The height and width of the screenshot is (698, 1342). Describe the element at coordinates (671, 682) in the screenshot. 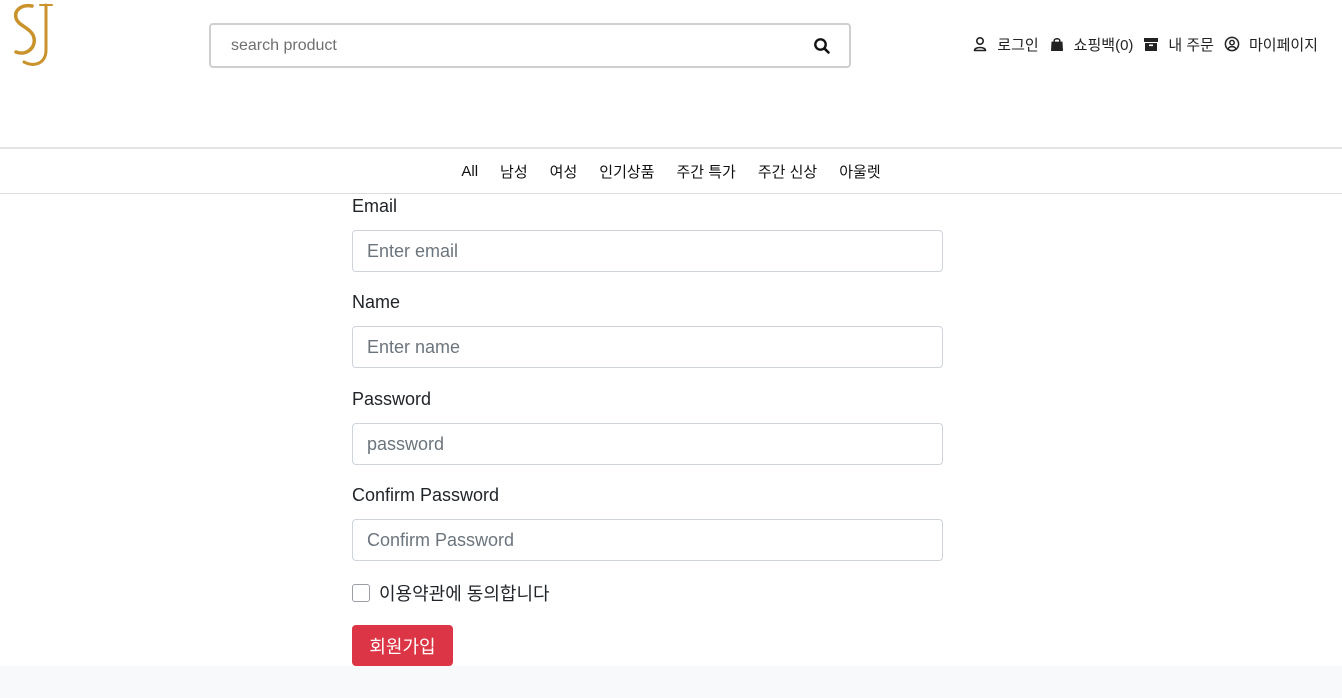

I see `footer-band` at that location.